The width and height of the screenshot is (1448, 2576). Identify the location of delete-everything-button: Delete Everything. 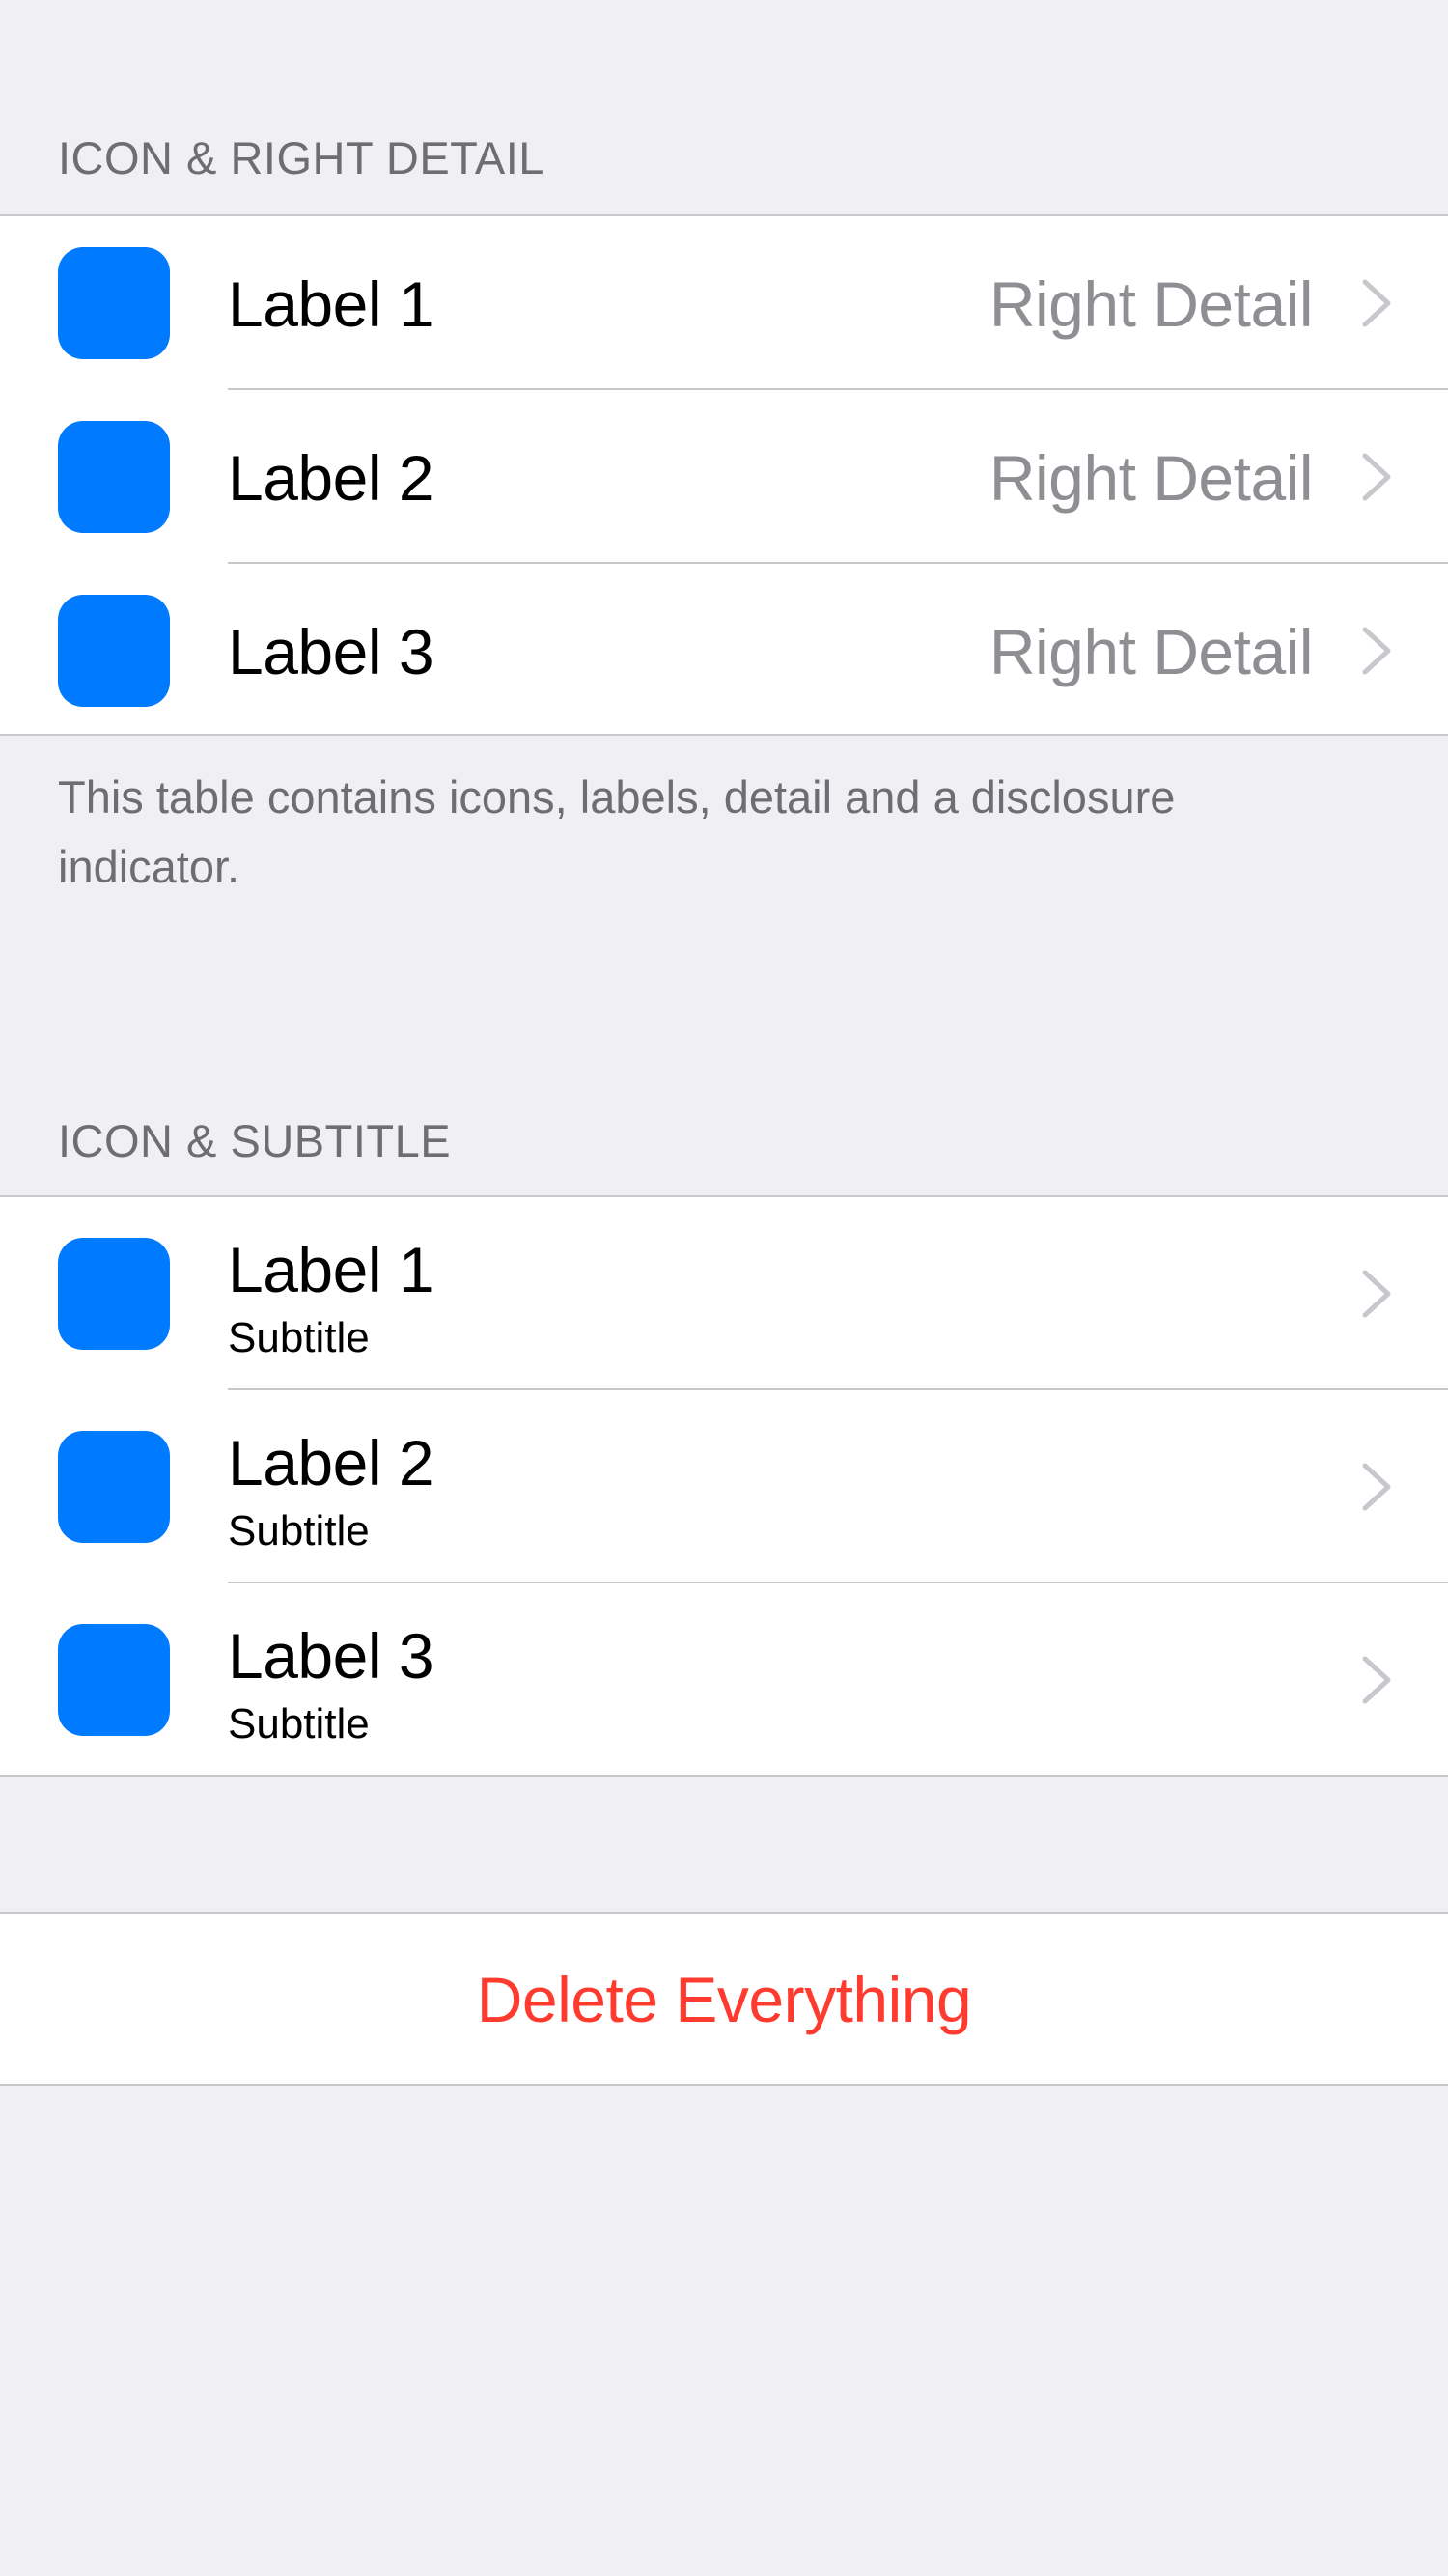
(724, 1999).